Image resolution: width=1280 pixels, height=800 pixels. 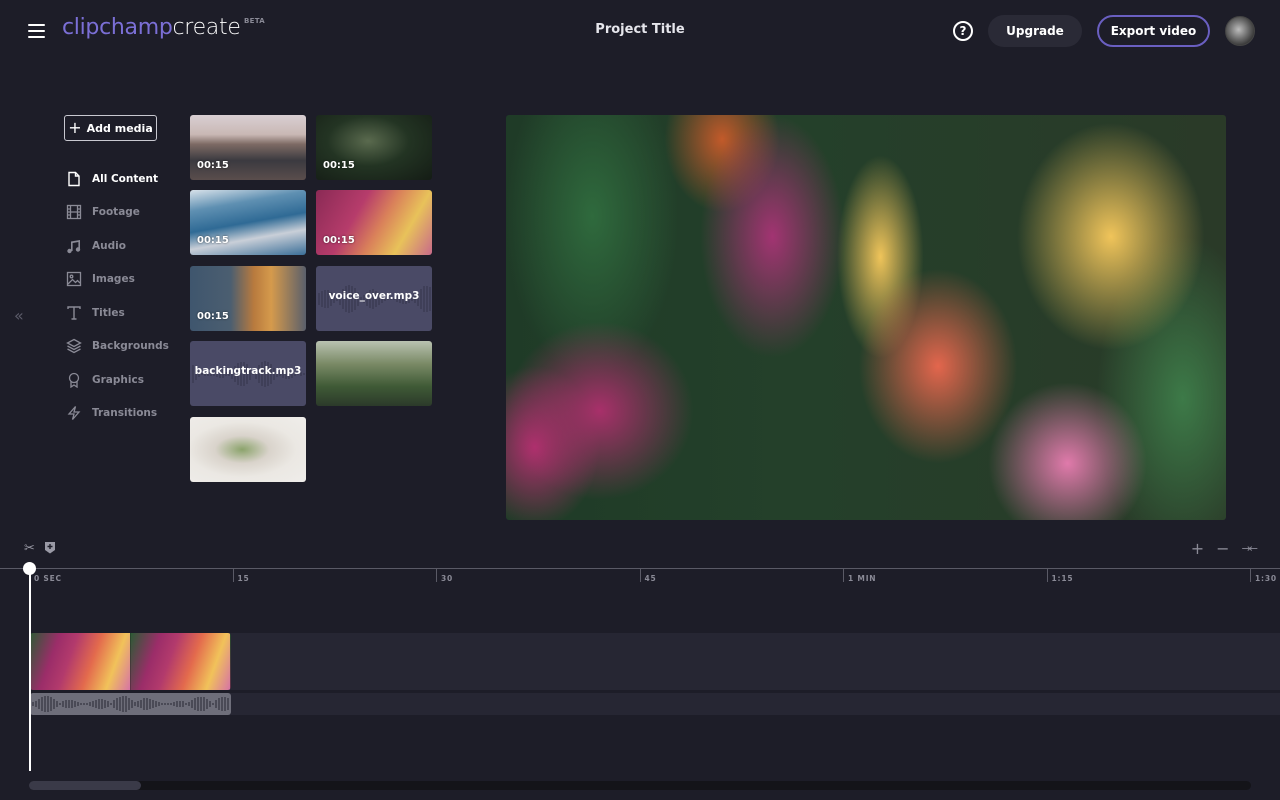 I want to click on plus-icon: +, so click(x=75, y=127).